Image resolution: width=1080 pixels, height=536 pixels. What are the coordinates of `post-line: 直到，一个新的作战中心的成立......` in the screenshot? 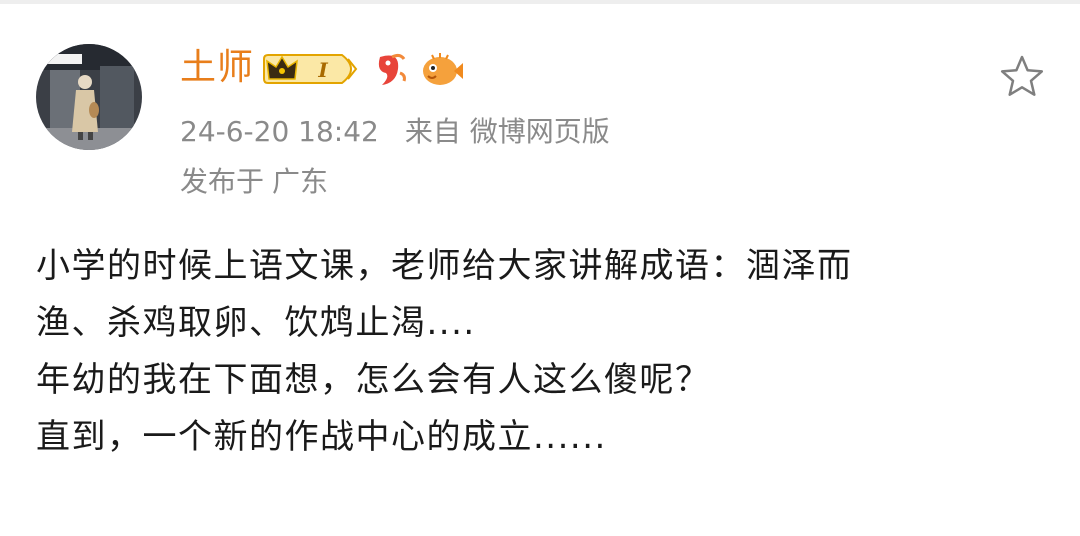 It's located at (321, 437).